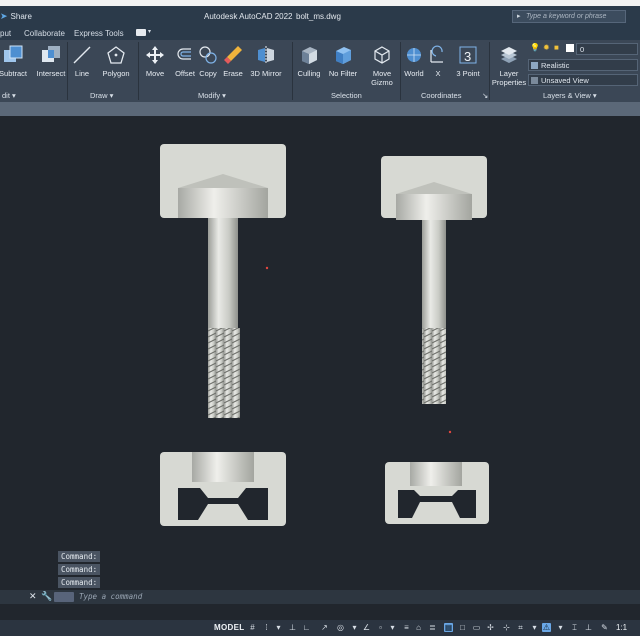  I want to click on infer-constraints-icon: ⊥, so click(292, 627).